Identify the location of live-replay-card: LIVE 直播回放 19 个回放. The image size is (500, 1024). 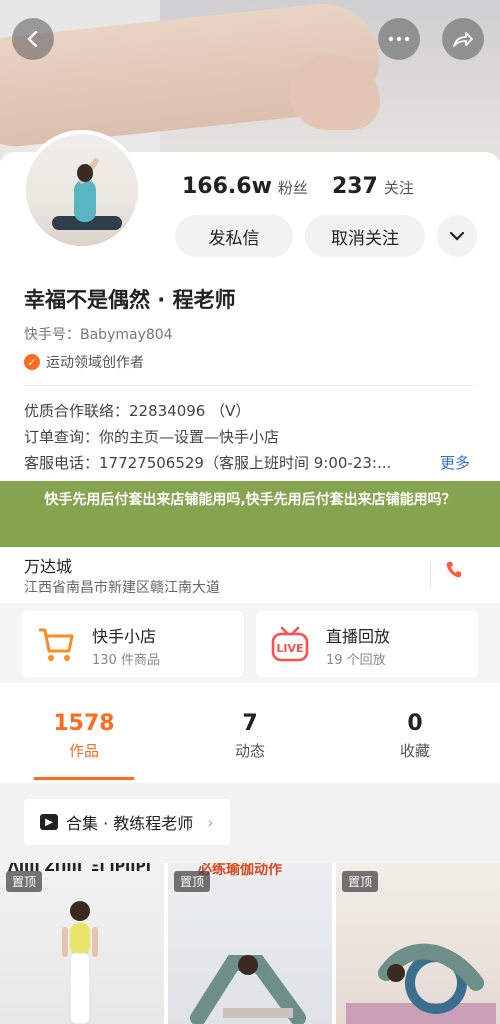
(367, 644).